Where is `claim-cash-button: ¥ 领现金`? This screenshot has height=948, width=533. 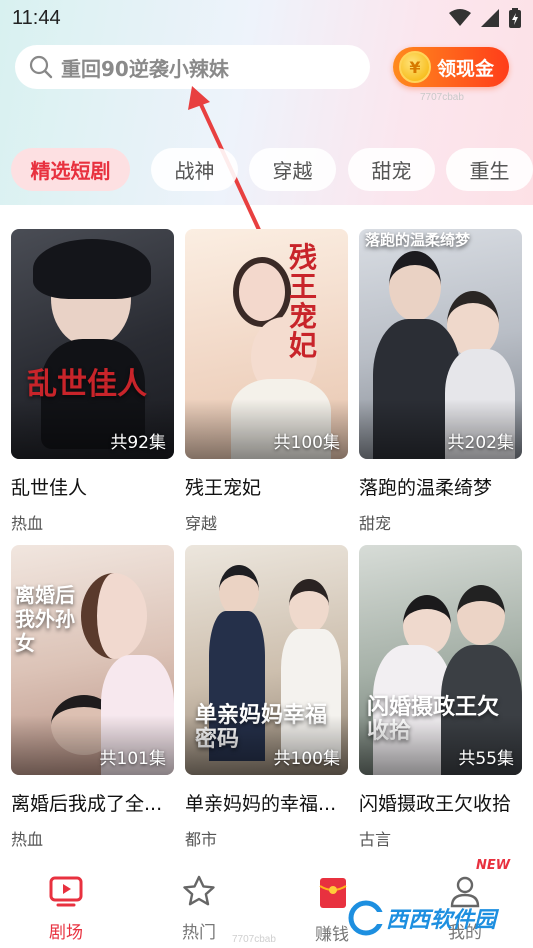 claim-cash-button: ¥ 领现金 is located at coordinates (451, 67).